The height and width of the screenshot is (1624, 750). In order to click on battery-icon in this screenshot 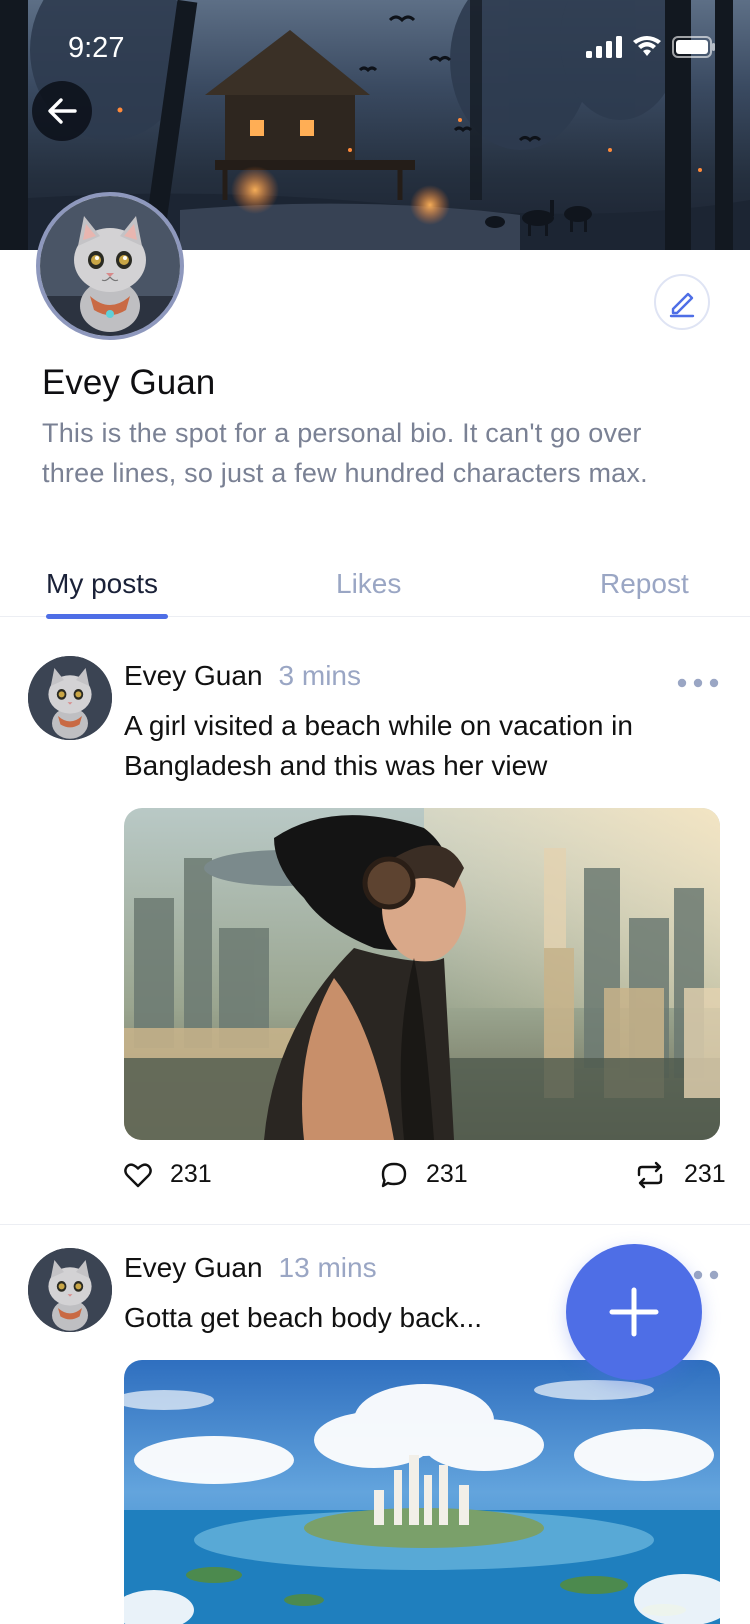, I will do `click(693, 47)`.